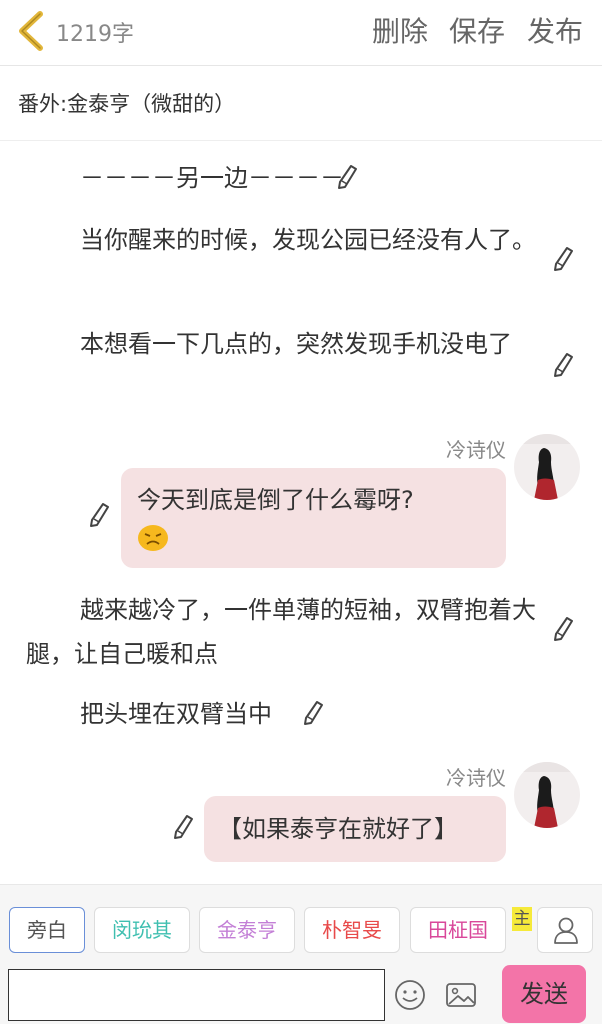 This screenshot has width=602, height=1024. What do you see at coordinates (196, 995) in the screenshot?
I see `message-input` at bounding box center [196, 995].